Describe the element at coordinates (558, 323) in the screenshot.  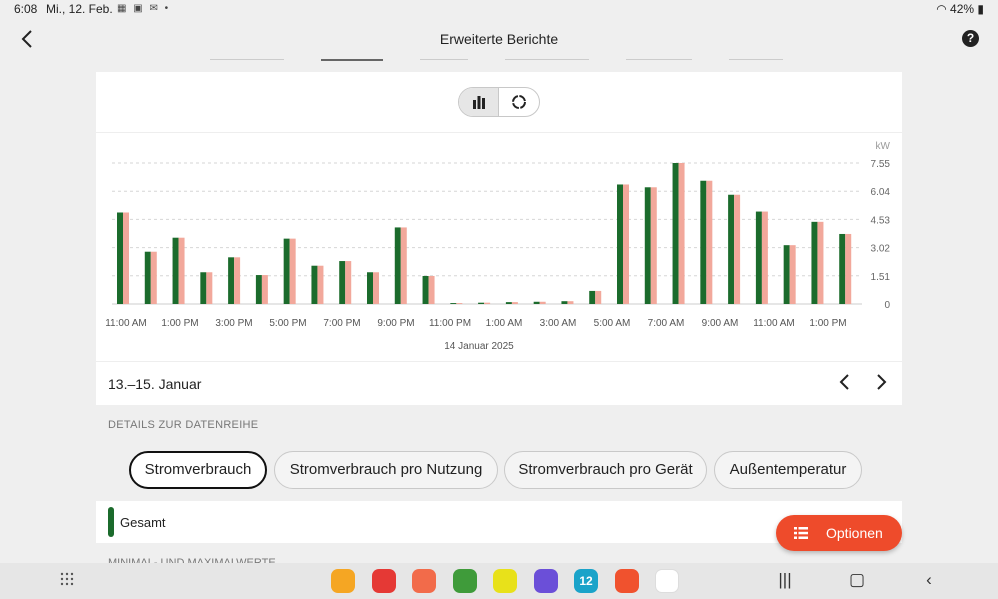
I see `x-tick-label: 3:00 AM` at that location.